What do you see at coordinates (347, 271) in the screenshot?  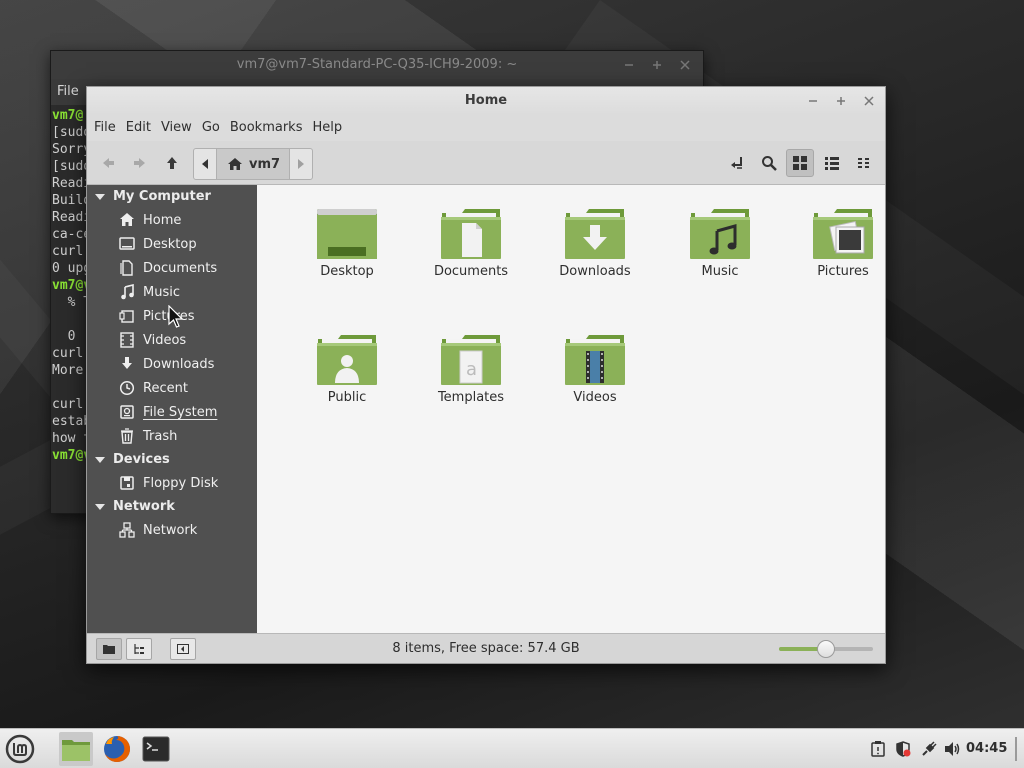 I see `file-name: Desktop` at bounding box center [347, 271].